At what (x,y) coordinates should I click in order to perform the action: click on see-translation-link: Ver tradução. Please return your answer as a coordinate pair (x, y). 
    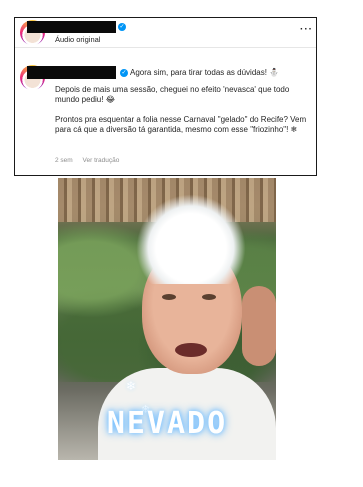
    Looking at the image, I should click on (101, 160).